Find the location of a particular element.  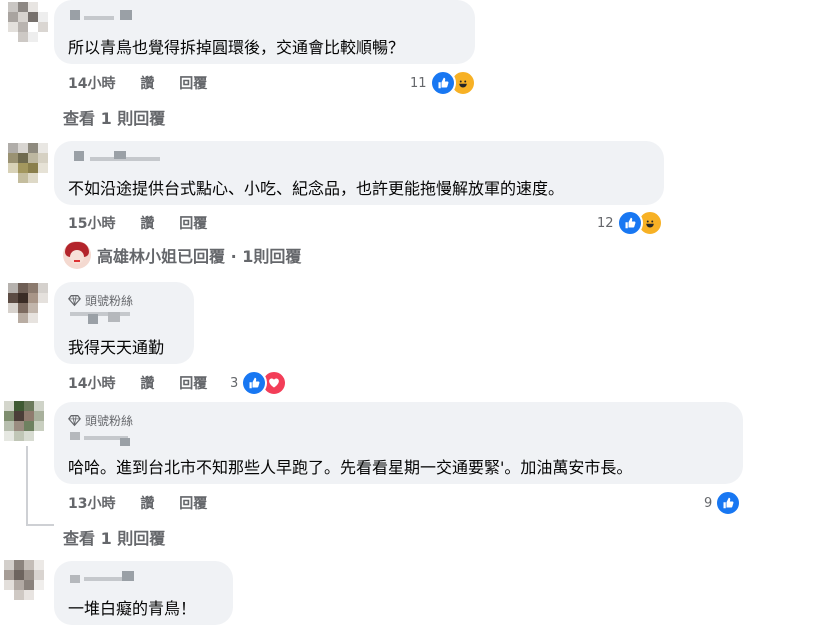

comment-time: 15小時 is located at coordinates (91, 224).